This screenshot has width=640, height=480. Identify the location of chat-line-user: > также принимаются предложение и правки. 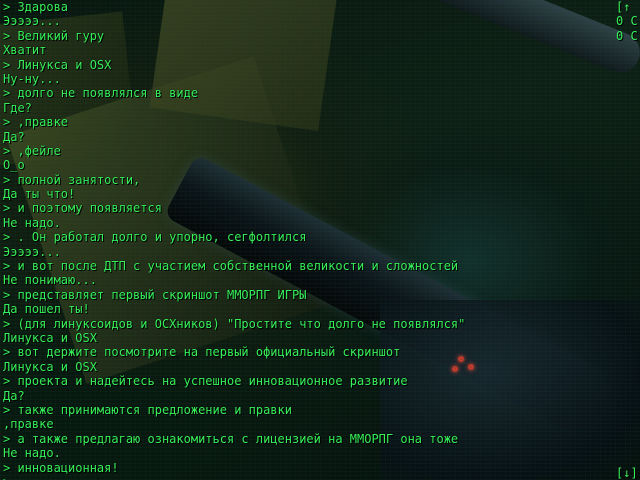
(147, 409).